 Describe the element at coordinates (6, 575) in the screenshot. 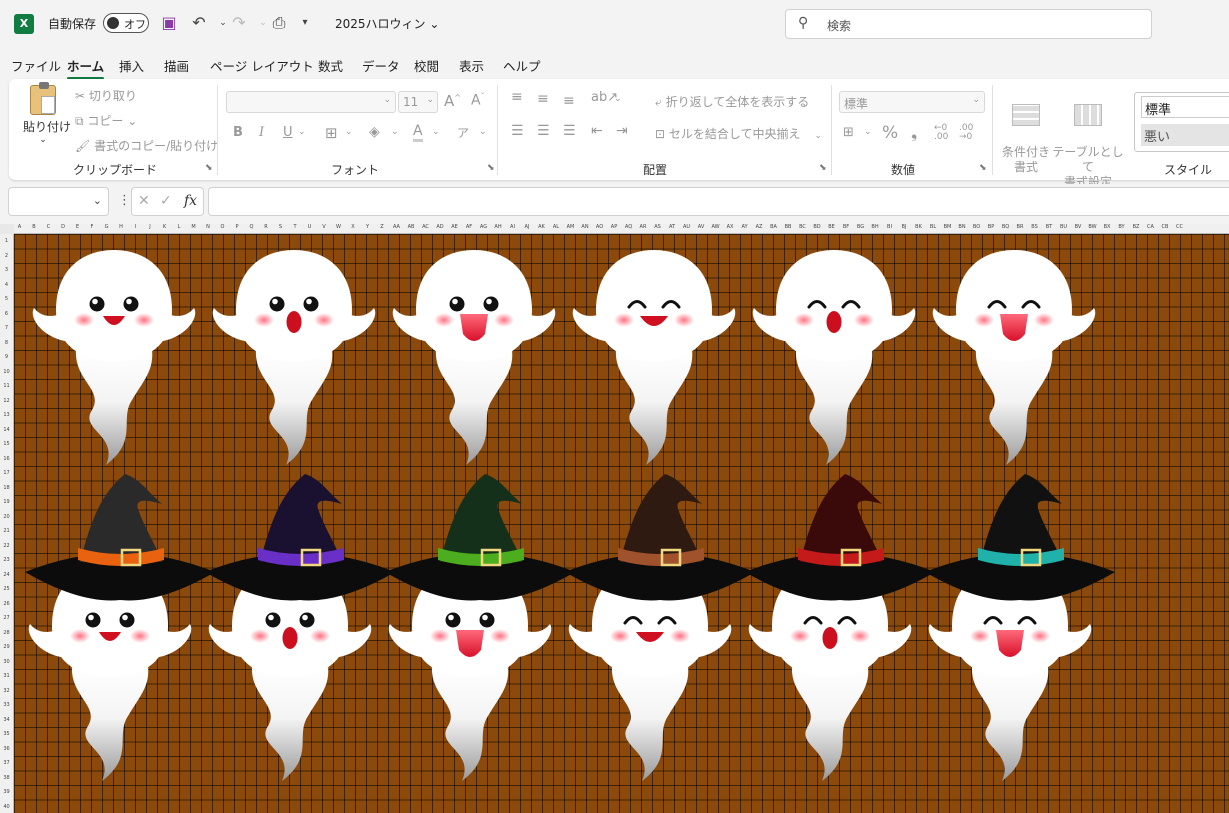

I see `row-header: 24` at that location.